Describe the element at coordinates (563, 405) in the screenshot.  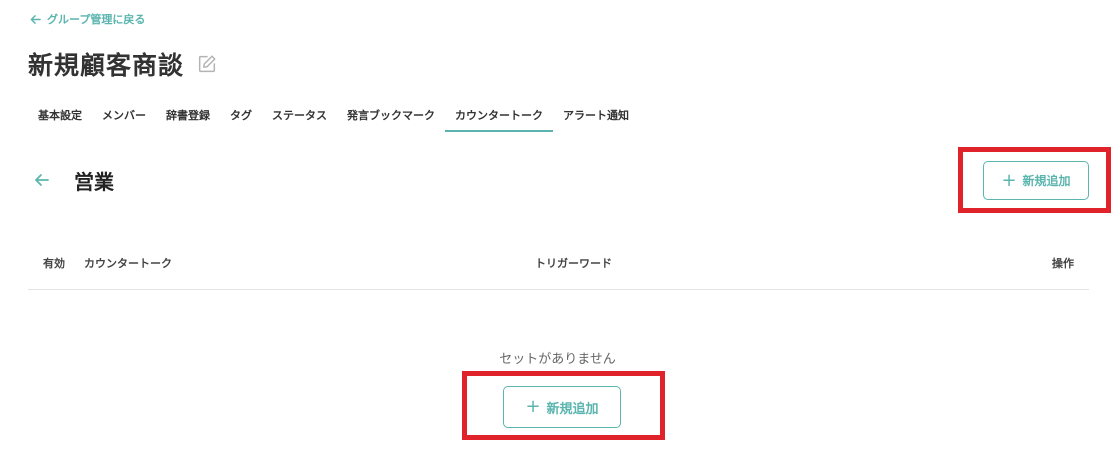
I see `highlight-box-center` at that location.